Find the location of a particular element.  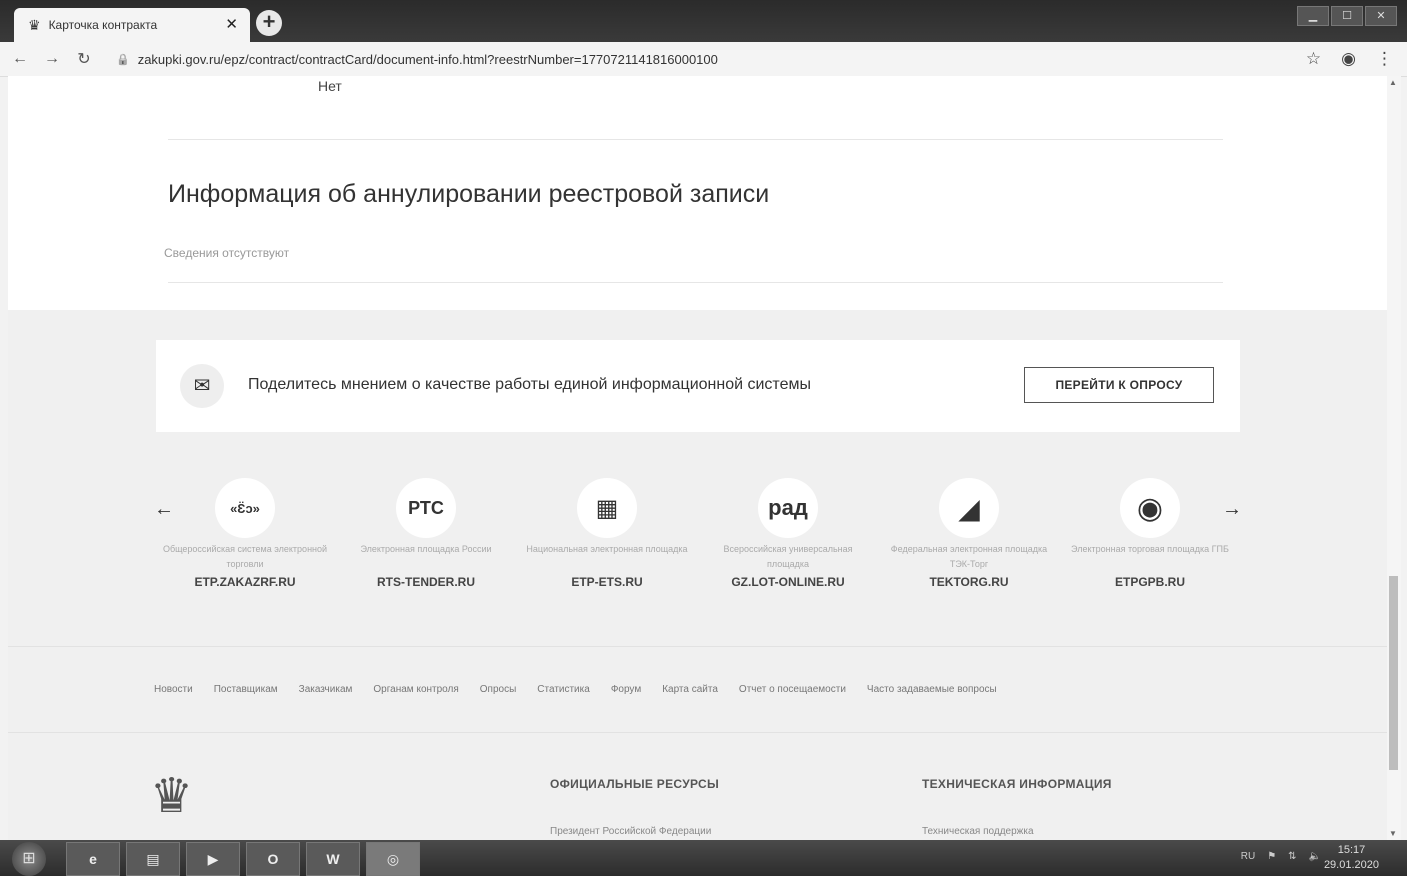

minimize-button: ▁ is located at coordinates (1313, 16).